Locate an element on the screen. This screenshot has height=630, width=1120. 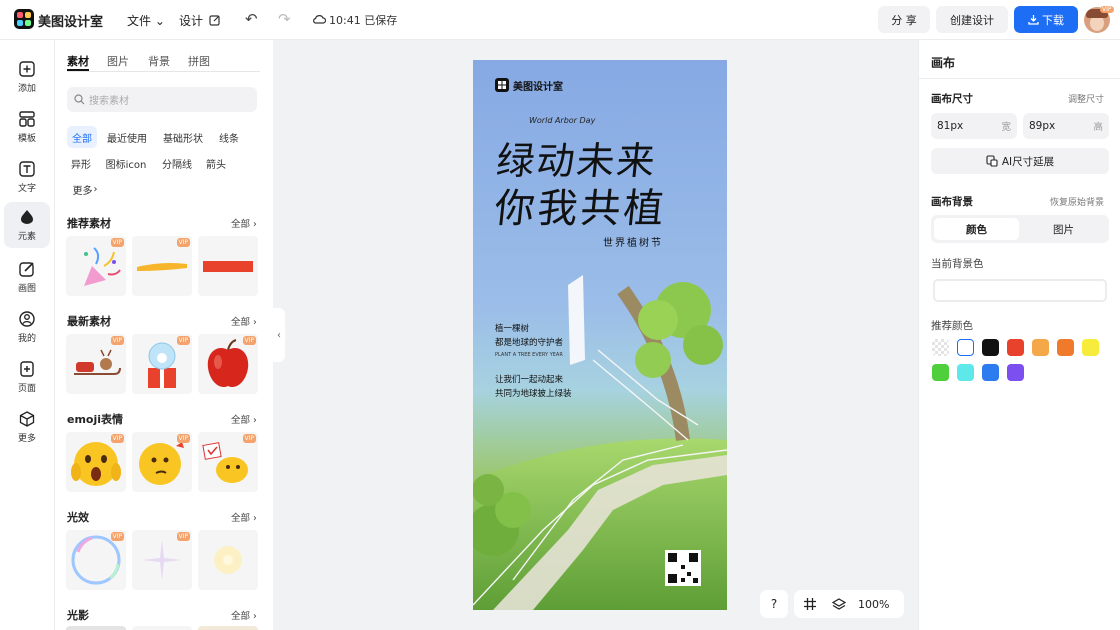
search-input: 搜索素材 is located at coordinates (162, 99).